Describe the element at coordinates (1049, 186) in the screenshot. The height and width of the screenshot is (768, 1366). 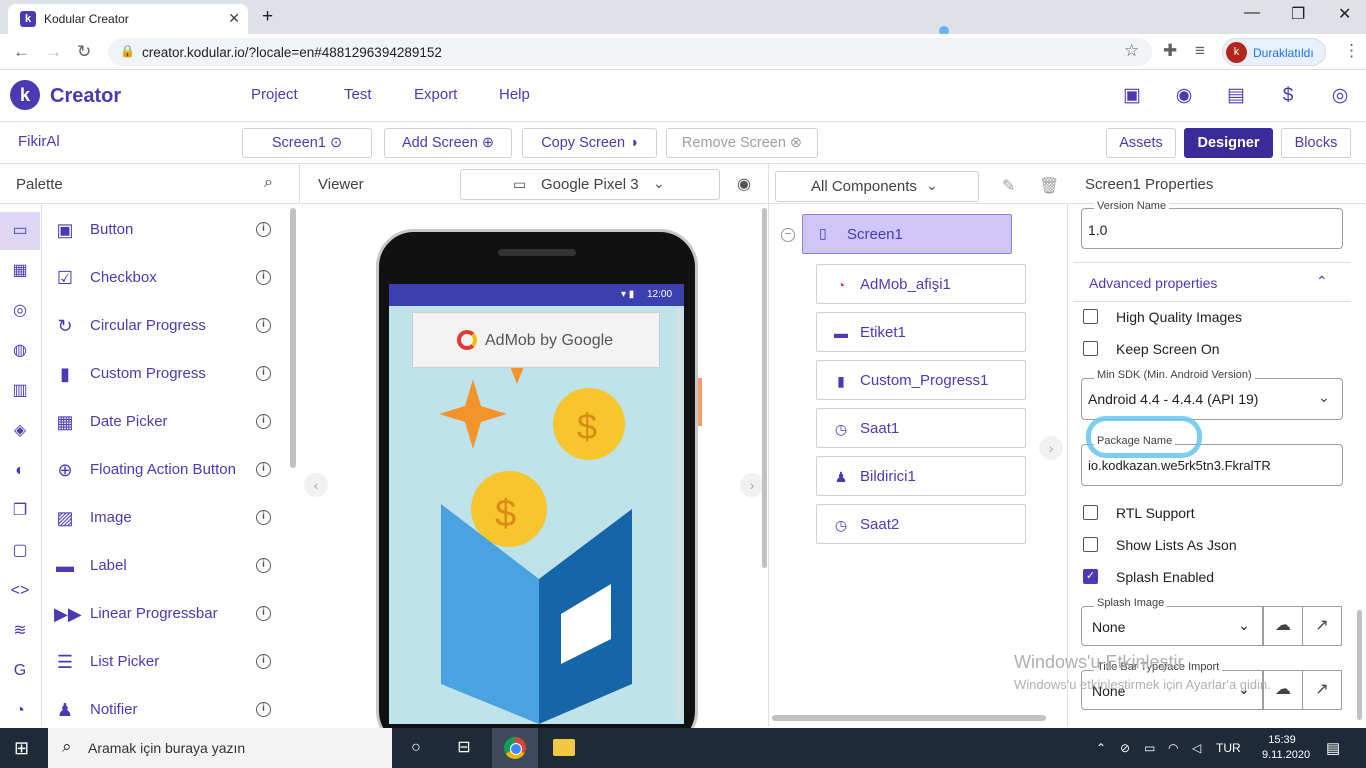
I see `delete-trash-icon: 🗑` at that location.